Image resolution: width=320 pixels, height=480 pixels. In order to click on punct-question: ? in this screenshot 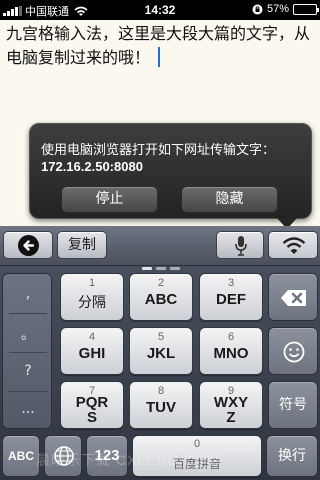, I will do `click(28, 371)`.